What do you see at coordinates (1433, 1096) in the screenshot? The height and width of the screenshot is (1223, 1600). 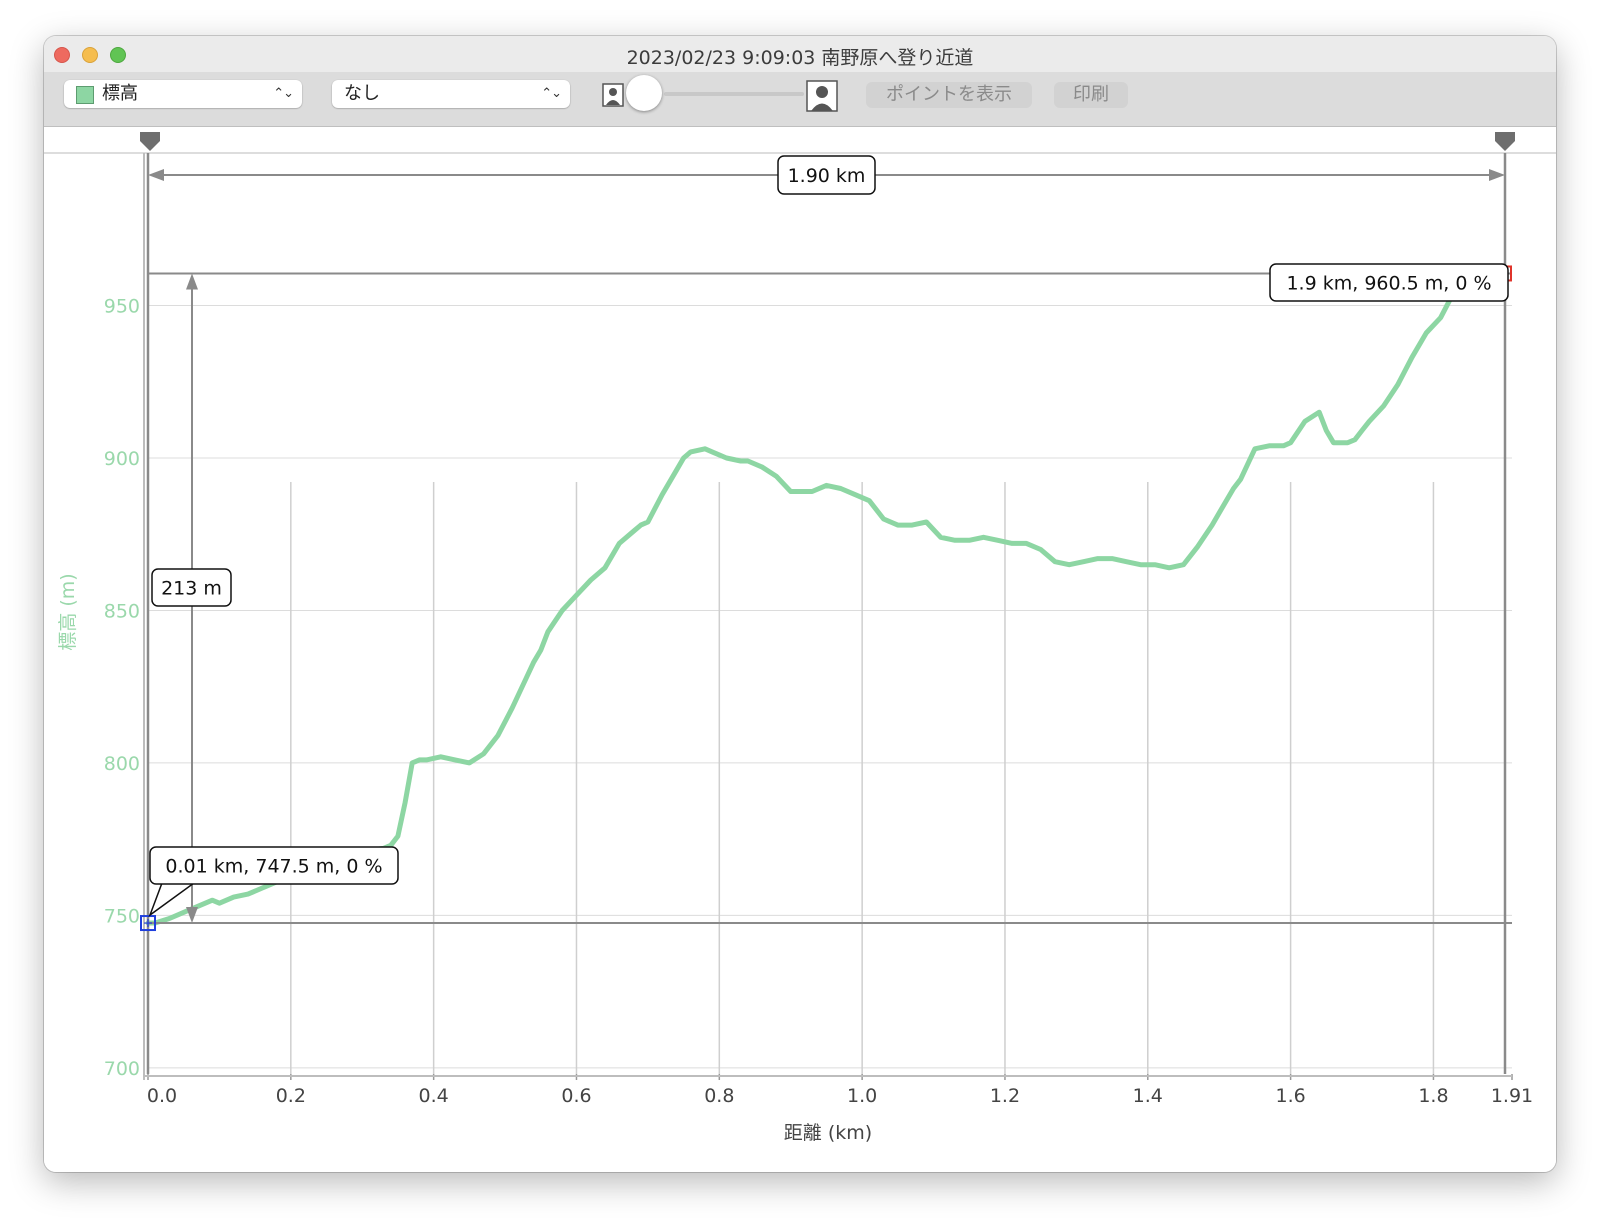 I see `x-tick-label: 1.8` at bounding box center [1433, 1096].